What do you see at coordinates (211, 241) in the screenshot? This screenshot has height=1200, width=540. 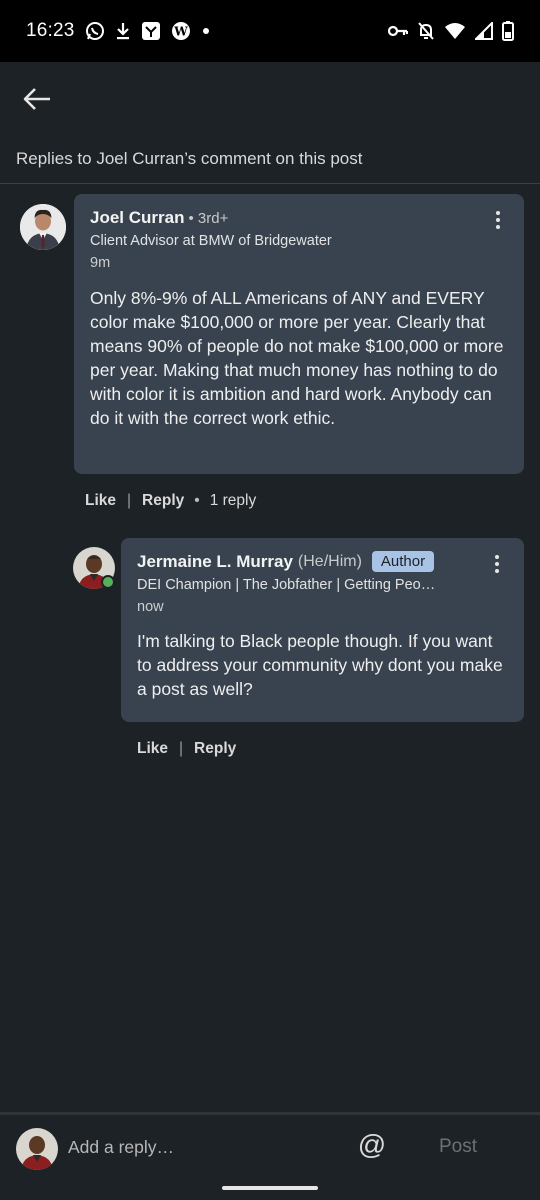 I see `comment-author-headline: Client Advisor at BMW of Bridgewater` at bounding box center [211, 241].